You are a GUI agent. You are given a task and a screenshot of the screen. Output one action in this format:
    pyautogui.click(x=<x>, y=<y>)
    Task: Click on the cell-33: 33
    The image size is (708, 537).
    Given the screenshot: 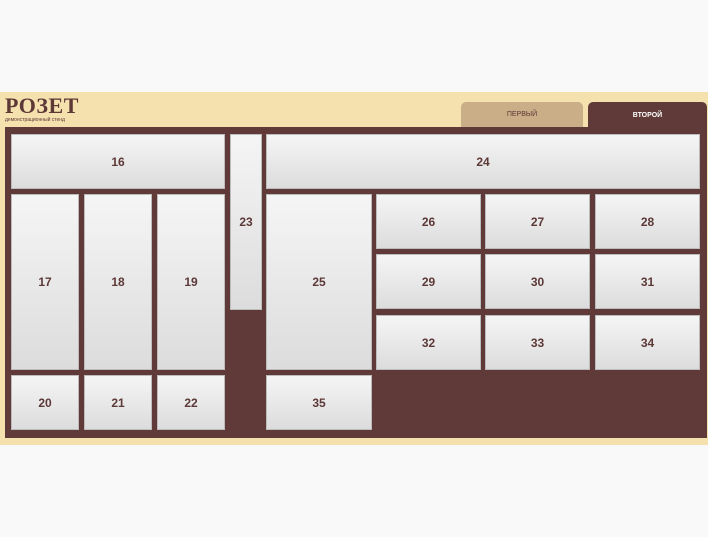 What is the action you would take?
    pyautogui.click(x=537, y=342)
    